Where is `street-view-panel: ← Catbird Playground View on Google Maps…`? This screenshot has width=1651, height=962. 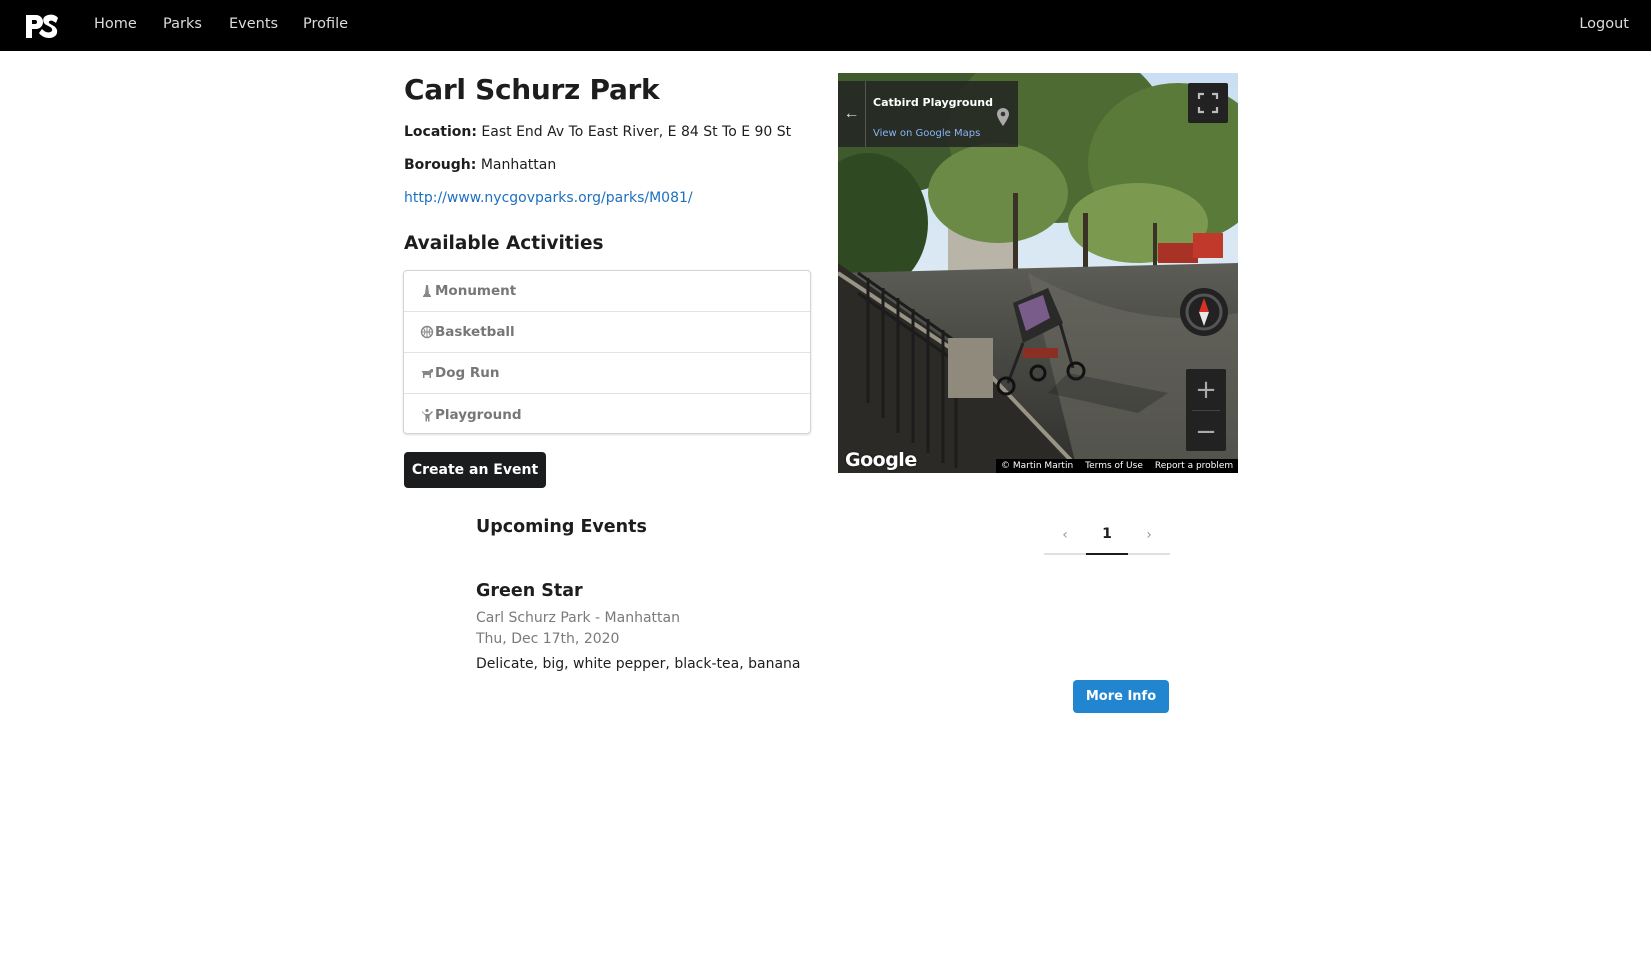 street-view-panel: ← Catbird Playground View on Google Maps… is located at coordinates (1038, 273).